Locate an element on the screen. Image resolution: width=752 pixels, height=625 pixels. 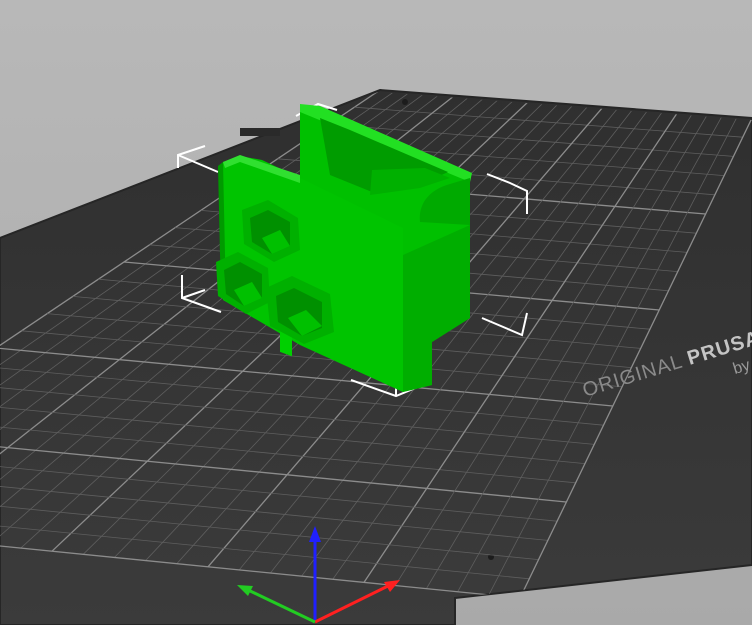
bed-pad is located at coordinates (260, 132).